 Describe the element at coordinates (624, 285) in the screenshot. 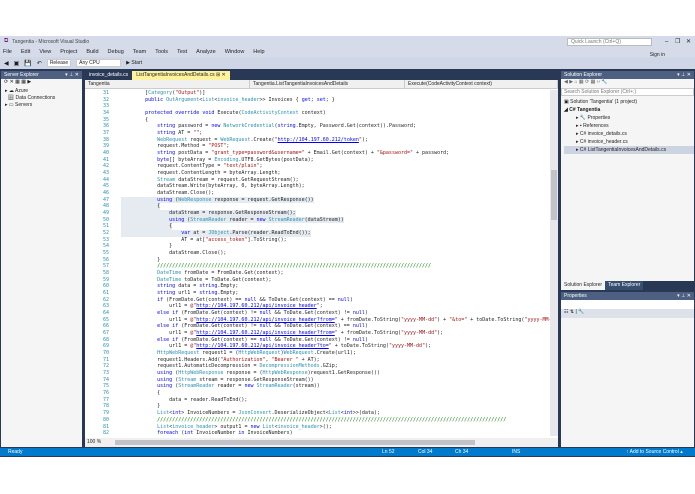

I see `tab-team-explorer: Team Explorer` at that location.